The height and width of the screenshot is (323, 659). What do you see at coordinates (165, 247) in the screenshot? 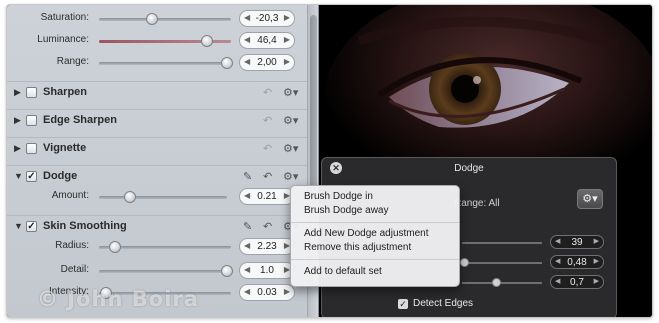
I see `radius-slider` at bounding box center [165, 247].